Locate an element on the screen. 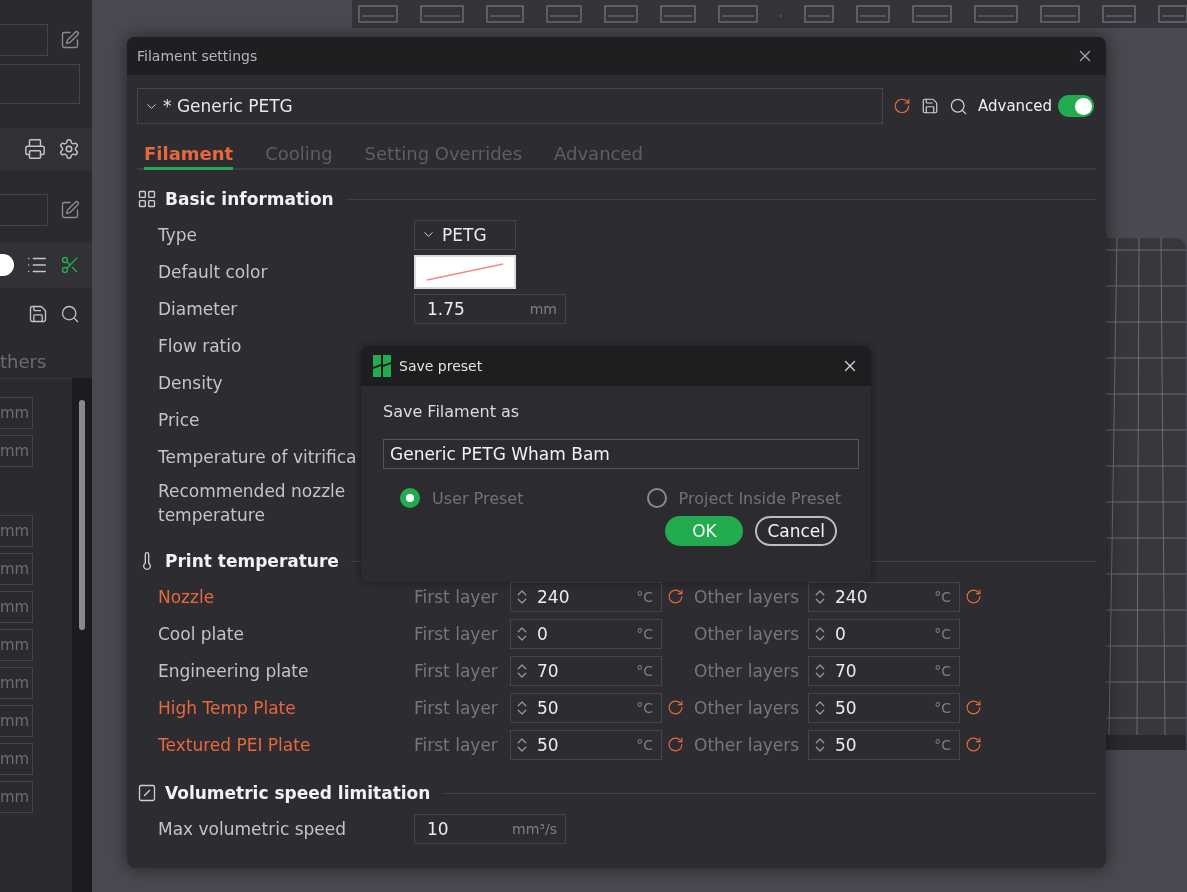  number-field: 1.75 mm is located at coordinates (490, 308).